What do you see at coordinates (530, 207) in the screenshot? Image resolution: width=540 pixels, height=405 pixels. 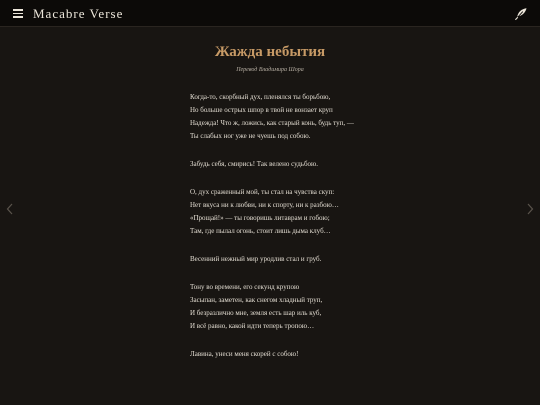 I see `chevron-right-icon` at bounding box center [530, 207].